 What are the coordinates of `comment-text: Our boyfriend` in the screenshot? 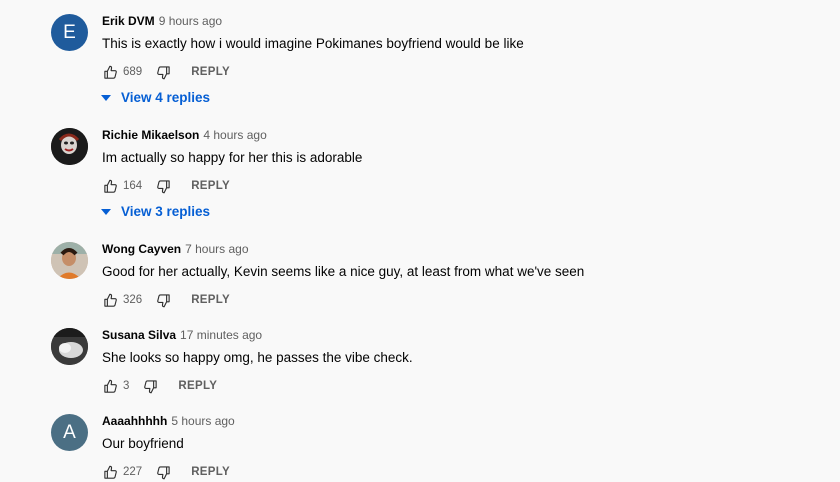 It's located at (143, 443).